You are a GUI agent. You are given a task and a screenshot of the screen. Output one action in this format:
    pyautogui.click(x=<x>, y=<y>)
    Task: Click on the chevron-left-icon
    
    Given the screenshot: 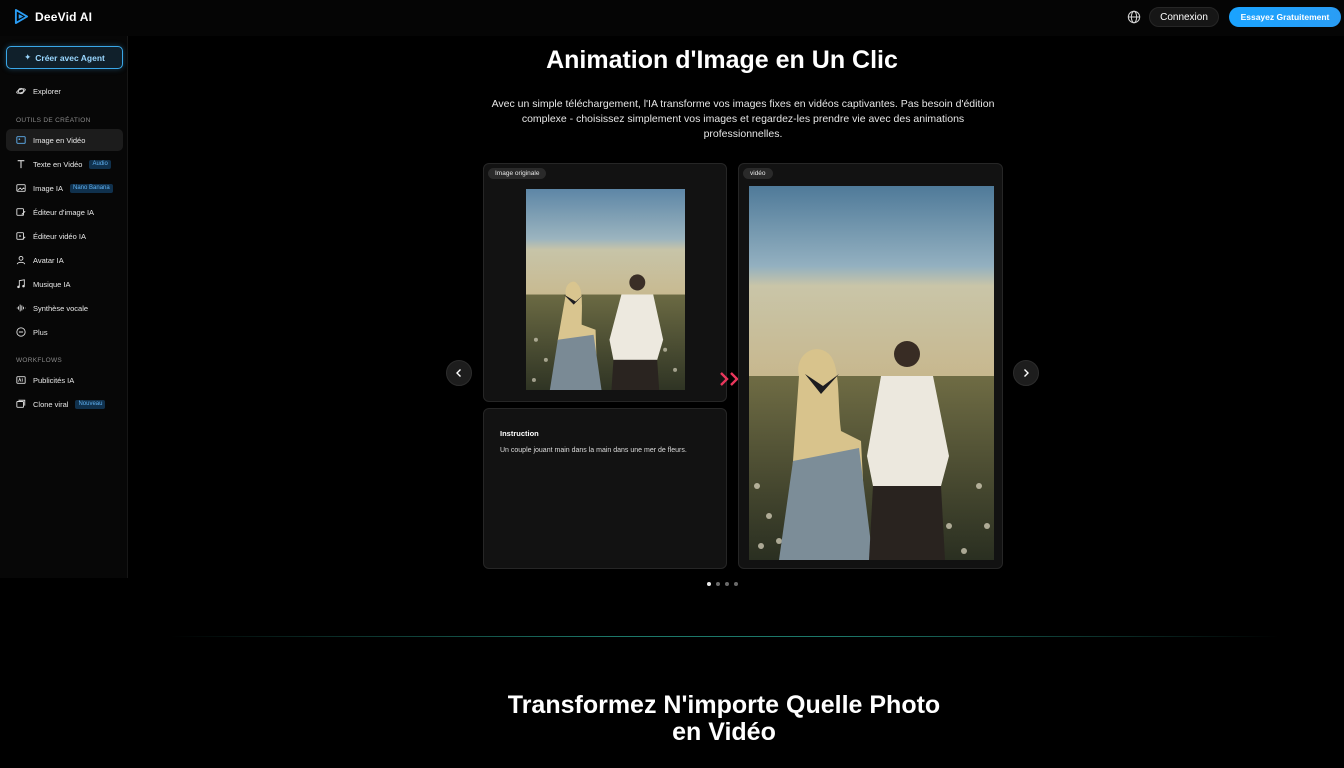 What is the action you would take?
    pyautogui.click(x=458, y=373)
    